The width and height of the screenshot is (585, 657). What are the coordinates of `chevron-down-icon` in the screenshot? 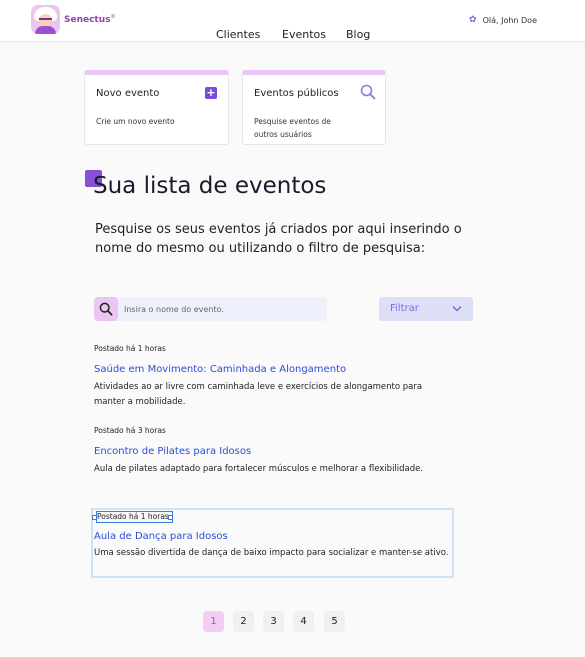 It's located at (457, 308).